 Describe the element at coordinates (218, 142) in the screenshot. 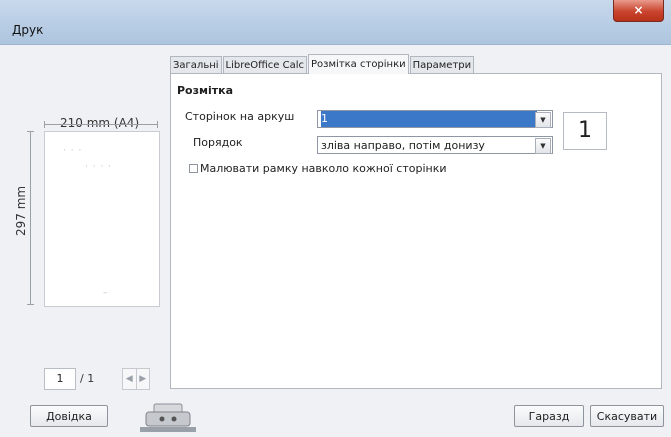

I see `order-label: Порядок` at that location.